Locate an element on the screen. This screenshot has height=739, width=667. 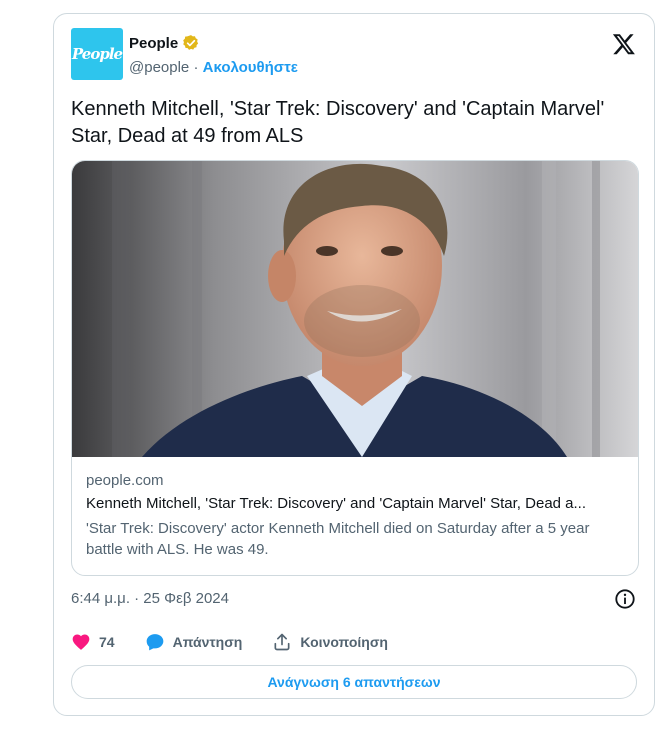
read-replies-button: Ανάγνωση 6 απαντήσεων is located at coordinates (354, 682).